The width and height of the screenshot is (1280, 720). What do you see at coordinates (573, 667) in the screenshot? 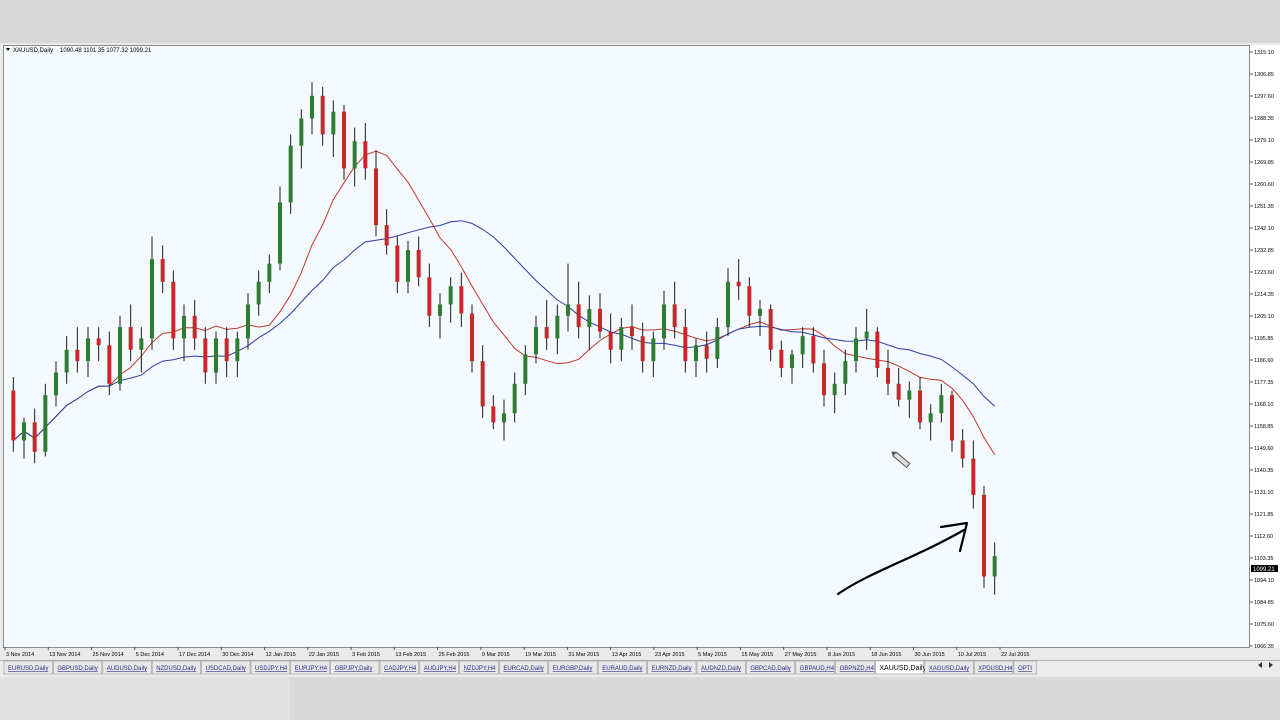
I see `symbol-tab: EURGBP,Daily` at bounding box center [573, 667].